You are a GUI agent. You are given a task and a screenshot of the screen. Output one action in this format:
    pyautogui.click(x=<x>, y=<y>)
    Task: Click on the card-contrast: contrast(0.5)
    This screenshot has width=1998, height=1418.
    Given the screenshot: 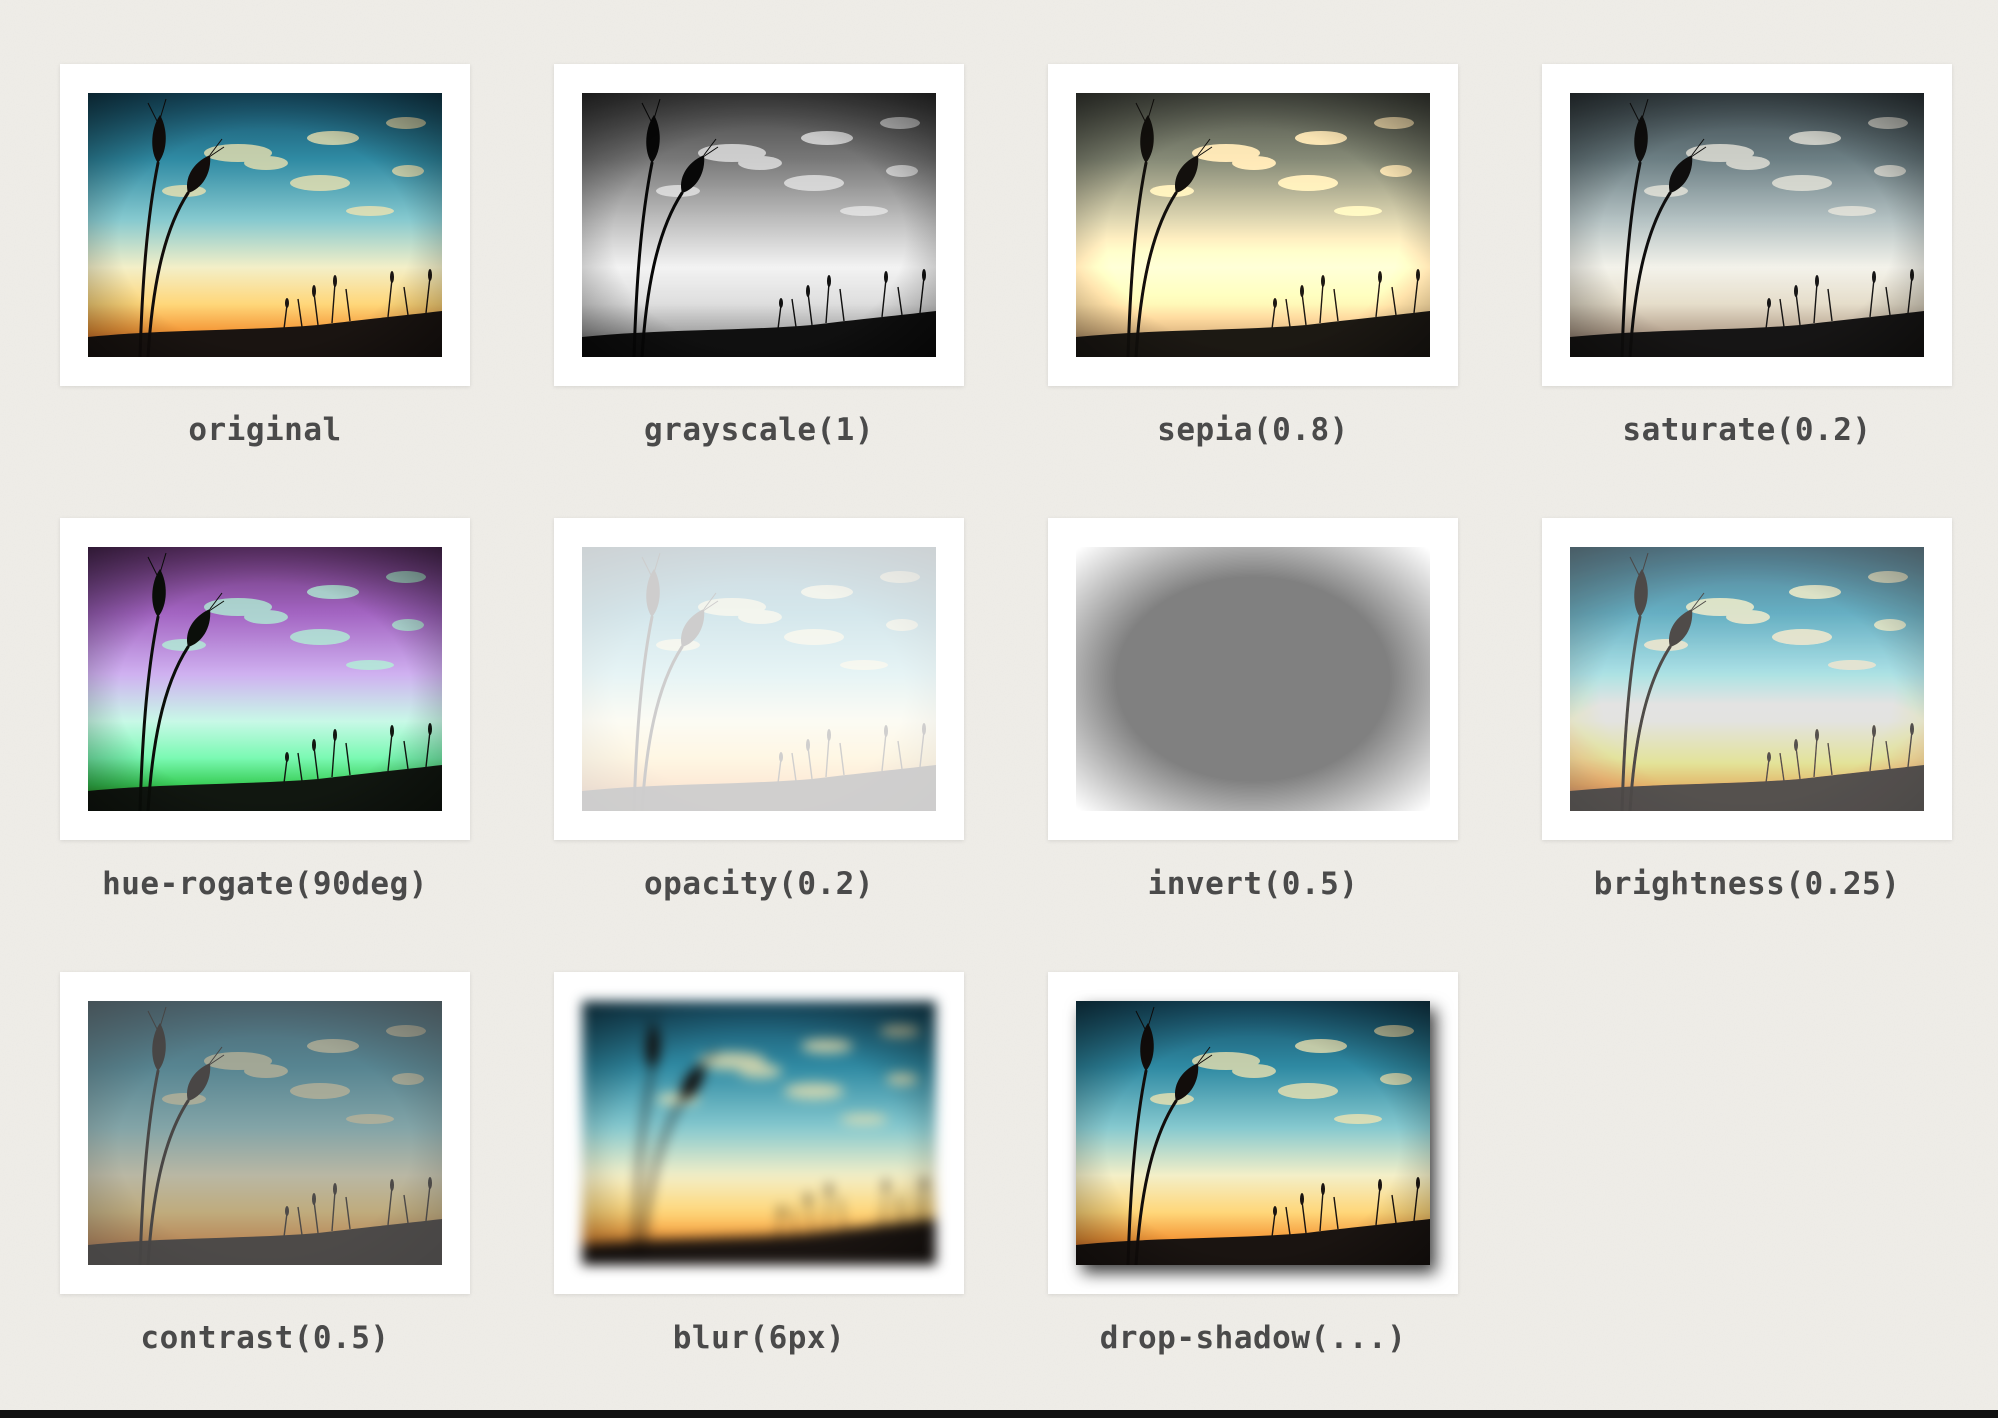 What is the action you would take?
    pyautogui.click(x=265, y=1164)
    